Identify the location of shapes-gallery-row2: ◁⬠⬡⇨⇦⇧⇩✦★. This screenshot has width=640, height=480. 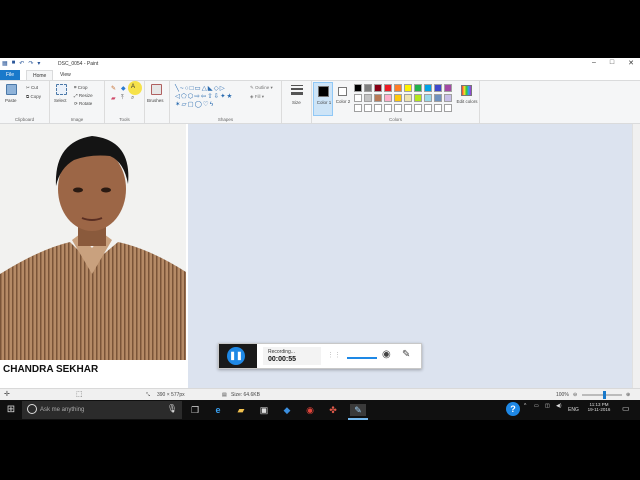
(204, 96).